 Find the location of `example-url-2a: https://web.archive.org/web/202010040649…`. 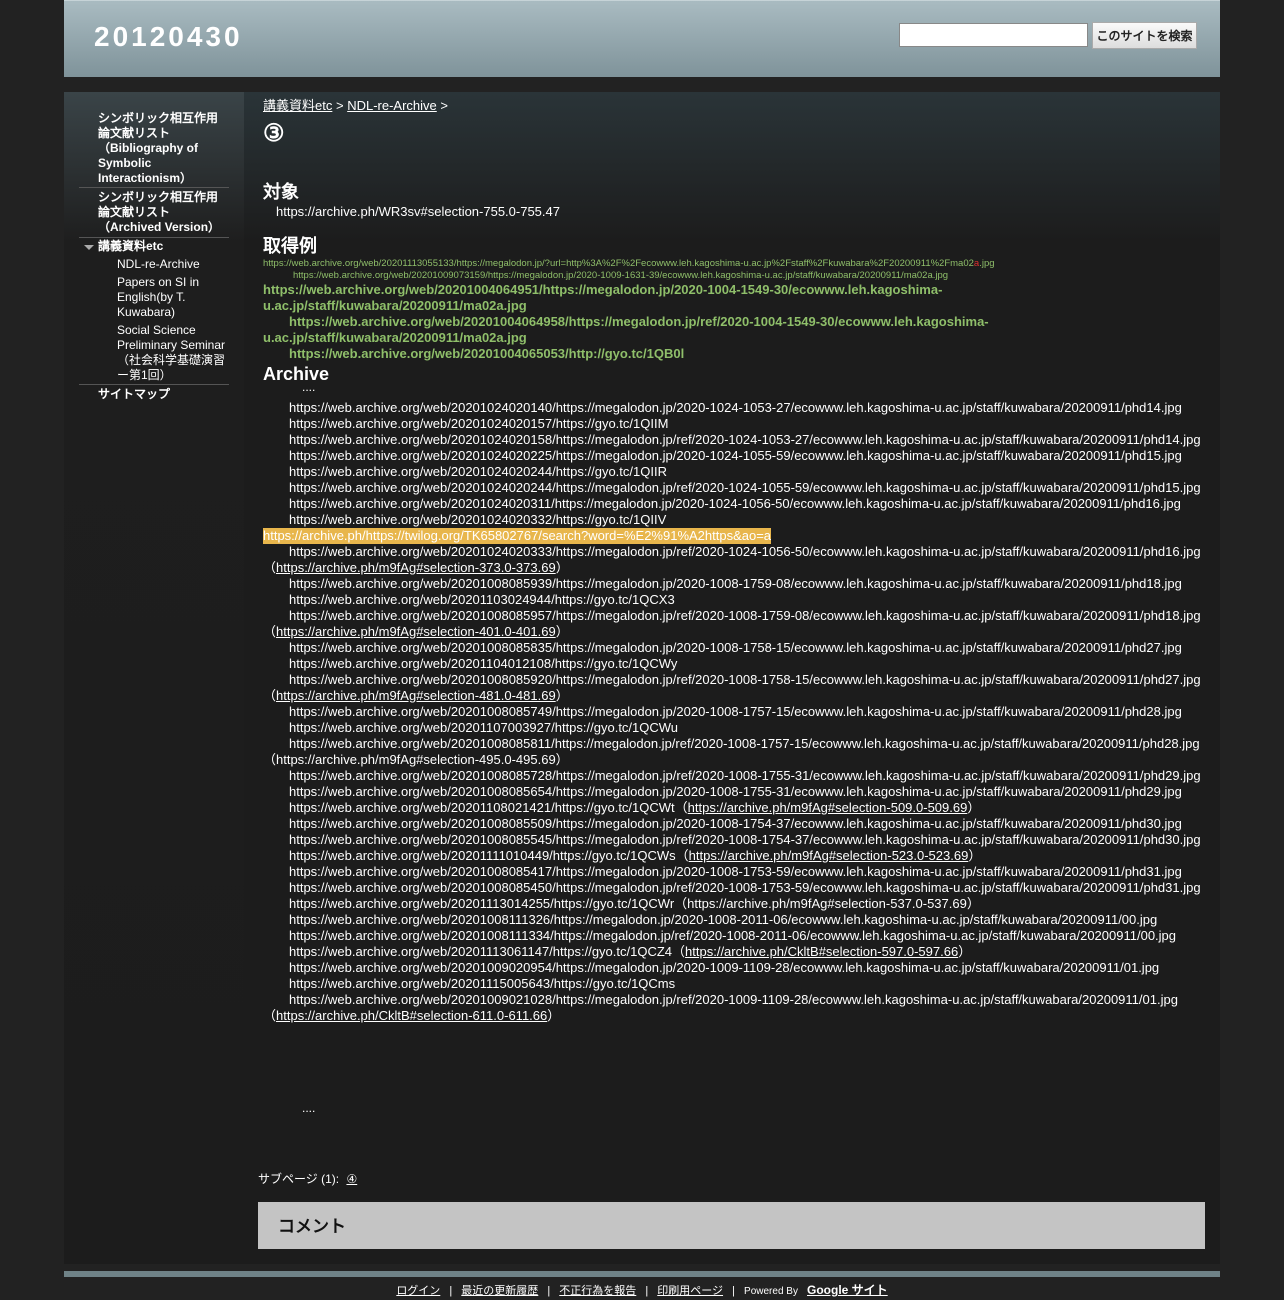

example-url-2a: https://web.archive.org/web/202010040649… is located at coordinates (639, 322).